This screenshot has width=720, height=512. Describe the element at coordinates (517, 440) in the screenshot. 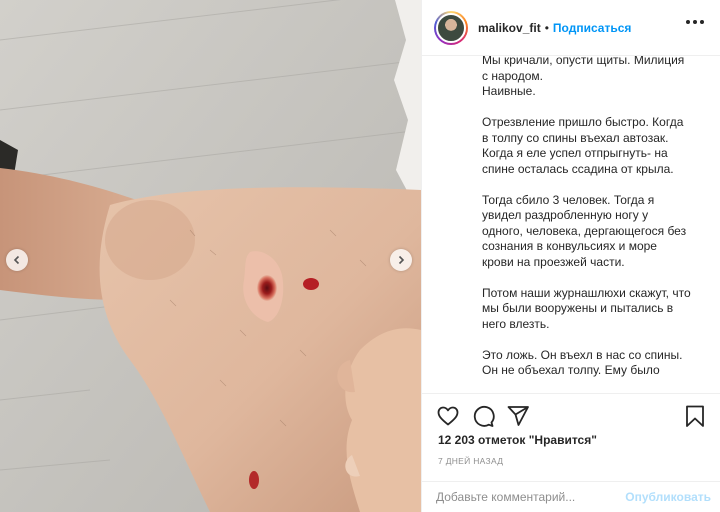

I see `likes-count: 12 203 отметок "Нравится"` at that location.